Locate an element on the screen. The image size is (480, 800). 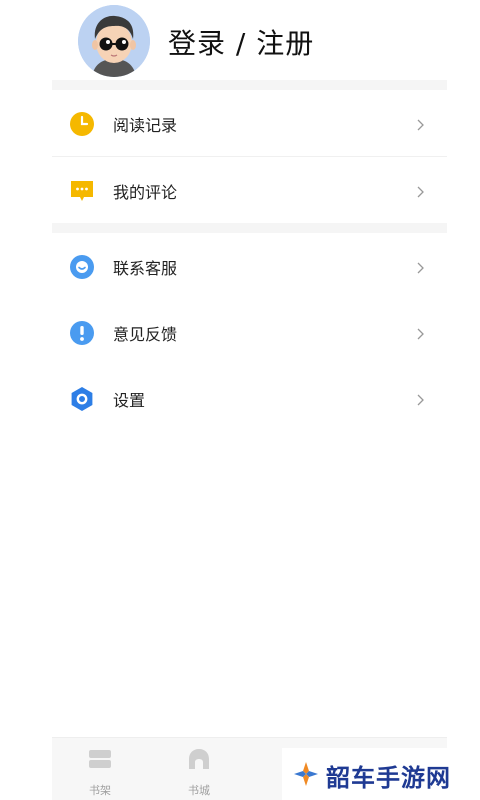
smile-icon is located at coordinates (82, 267).